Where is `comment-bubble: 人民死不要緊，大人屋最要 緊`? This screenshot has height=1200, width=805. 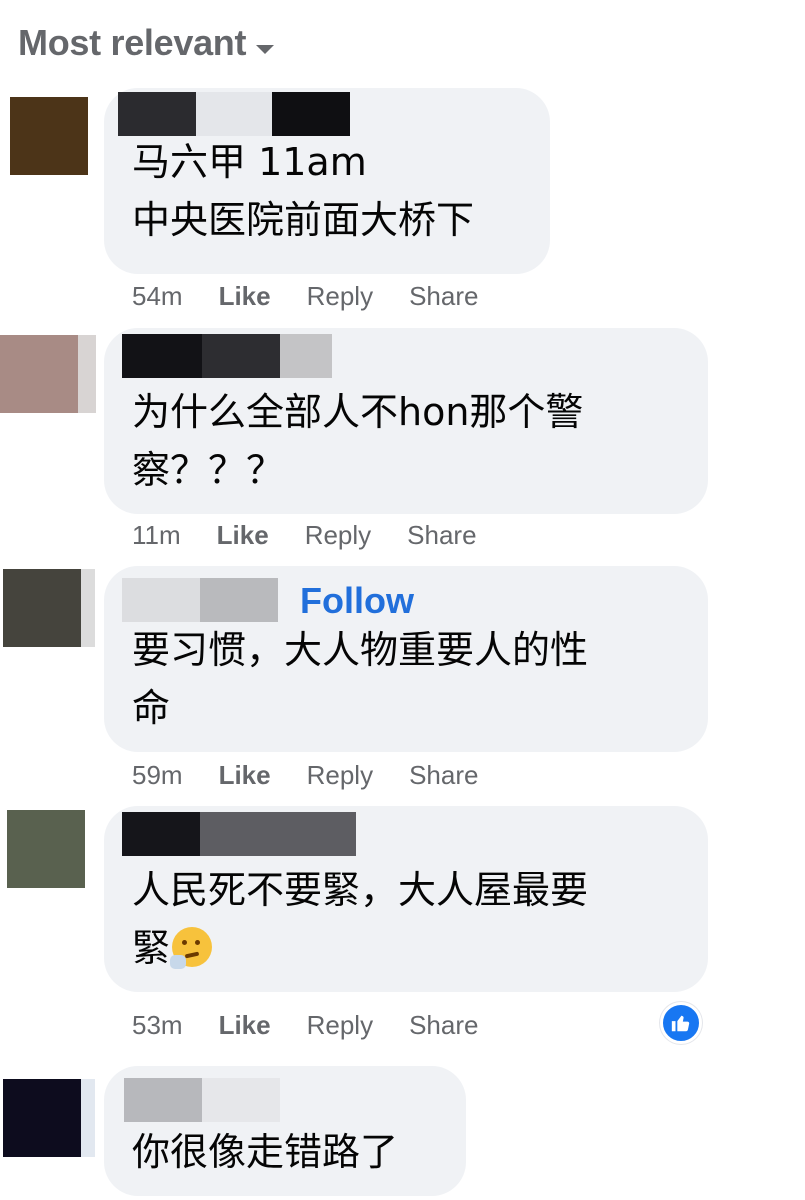 comment-bubble: 人民死不要緊，大人屋最要 緊 is located at coordinates (406, 899).